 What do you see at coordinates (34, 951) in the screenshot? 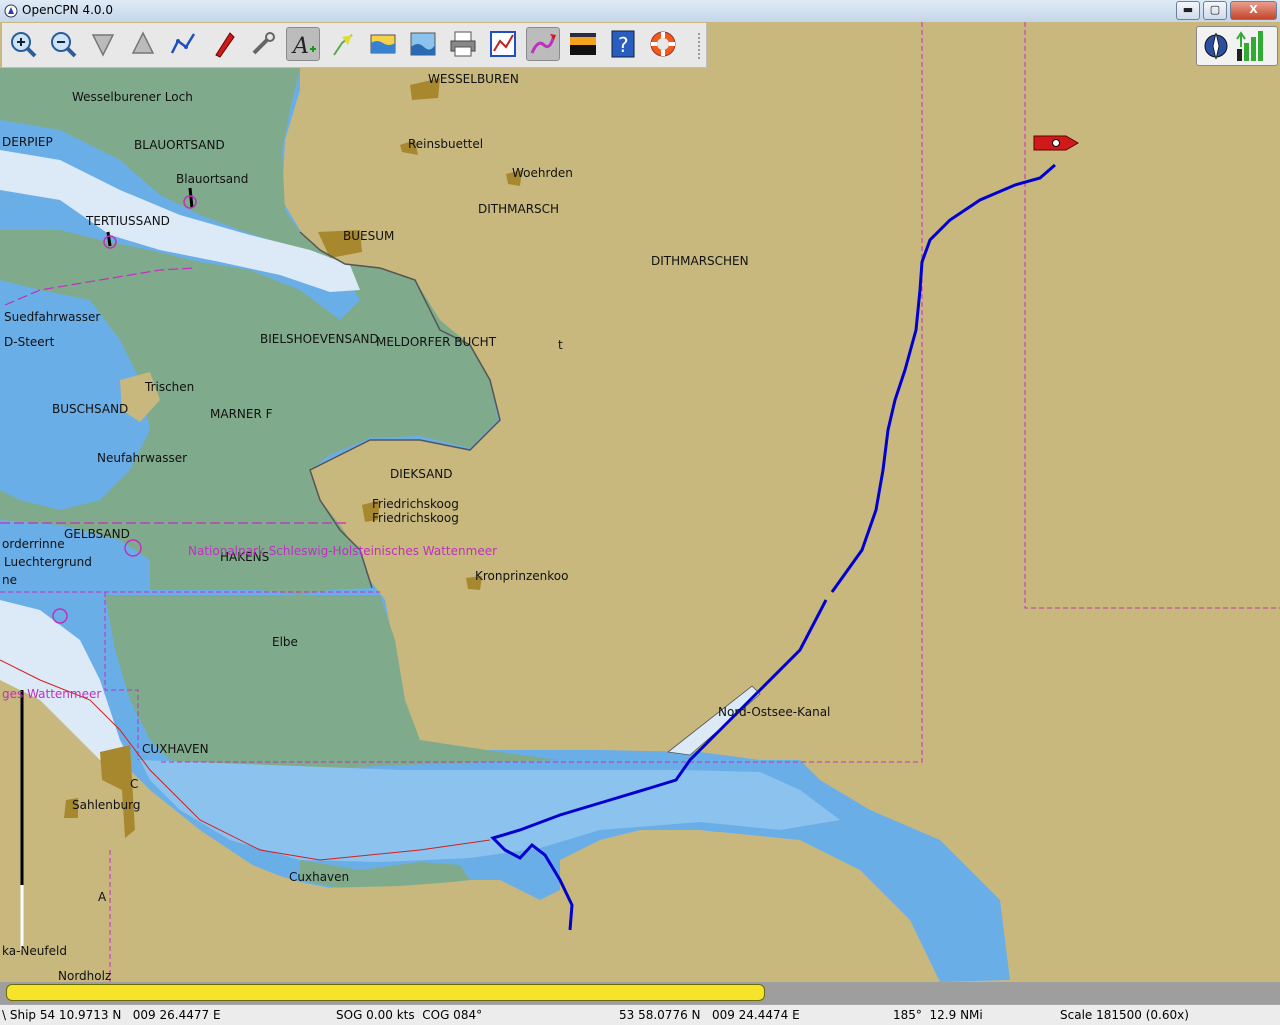
I see `label-neufeld: ka-Neufeld` at bounding box center [34, 951].